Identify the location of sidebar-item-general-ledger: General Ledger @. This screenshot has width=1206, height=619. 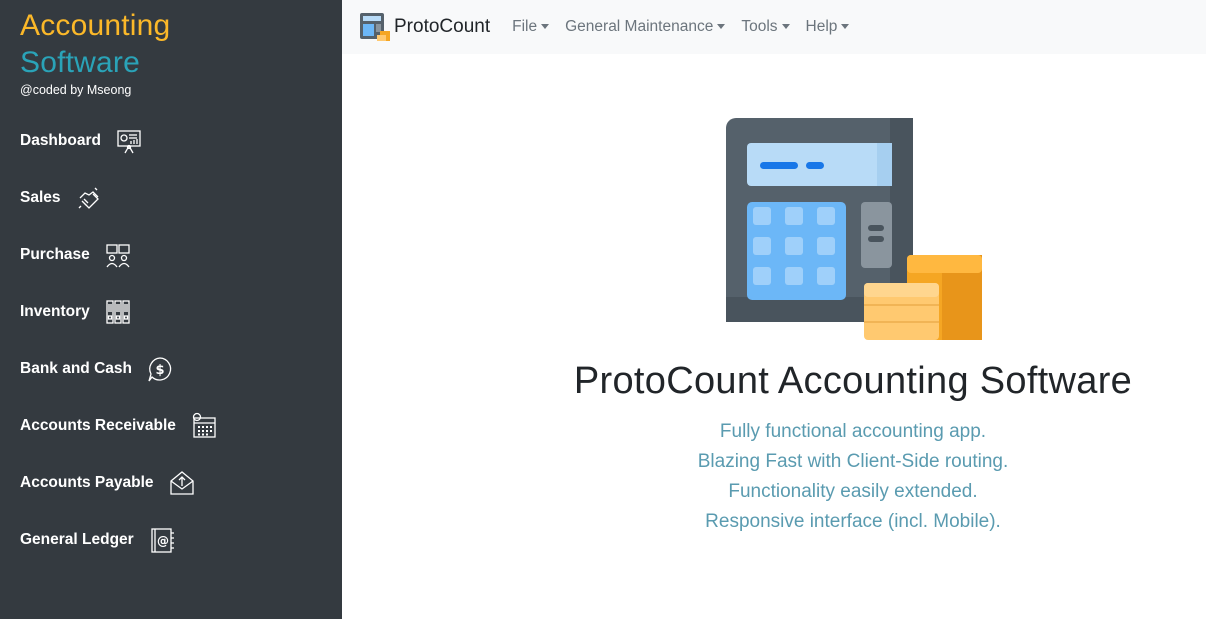
(171, 539).